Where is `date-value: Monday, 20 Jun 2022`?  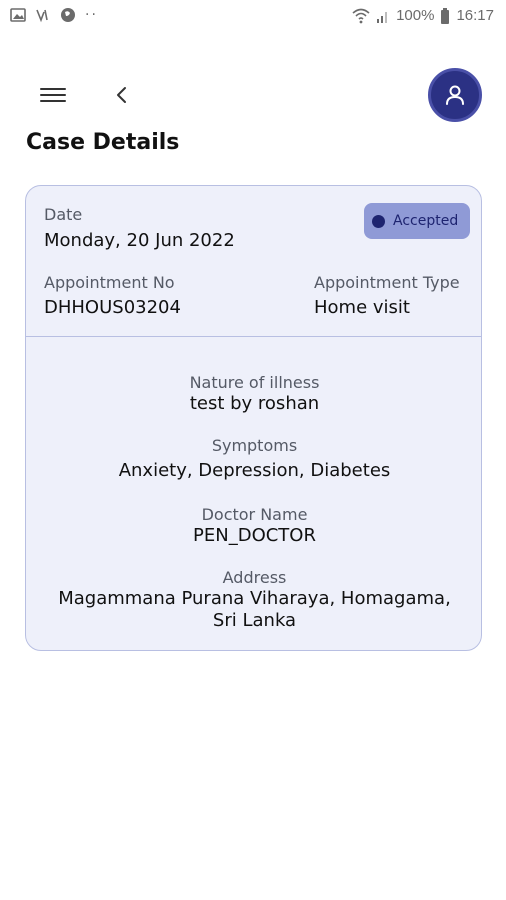 date-value: Monday, 20 Jun 2022 is located at coordinates (139, 240).